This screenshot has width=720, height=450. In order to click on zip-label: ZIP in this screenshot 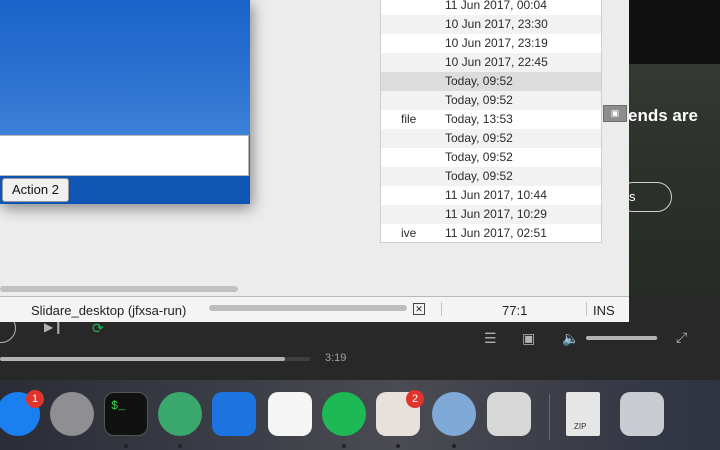, I will do `click(580, 426)`.